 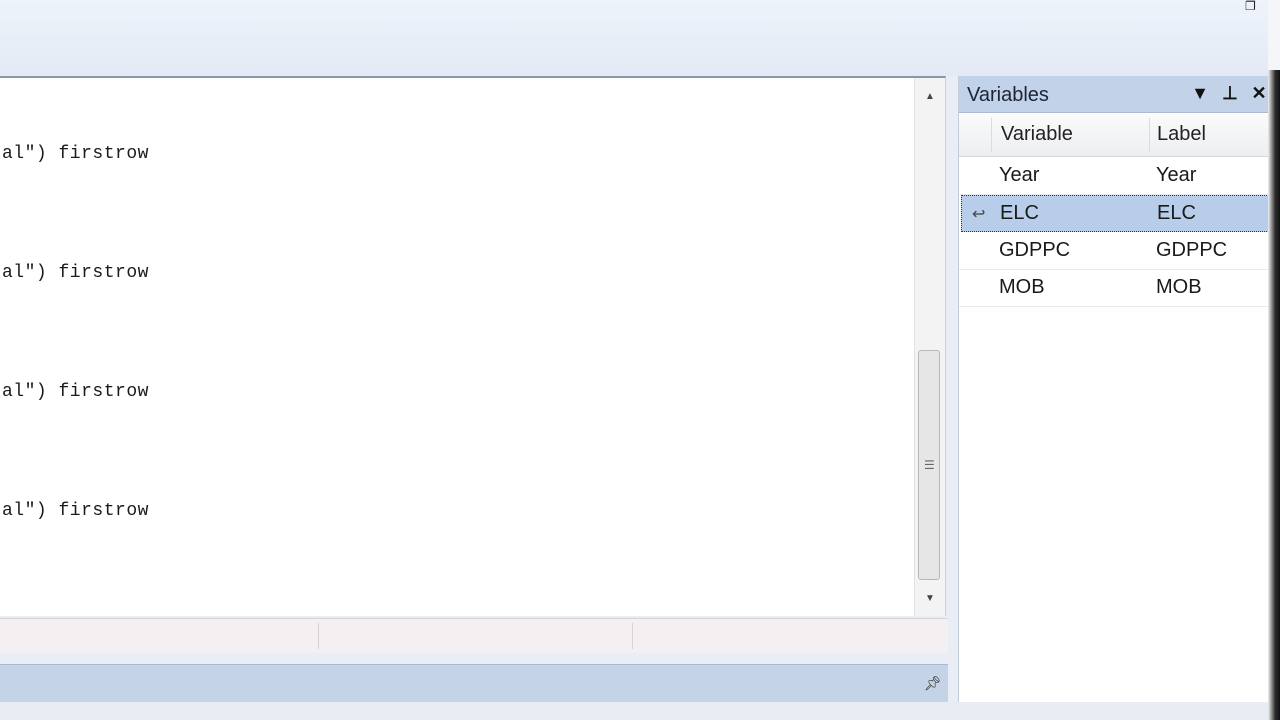 I want to click on variable-name: MOB, so click(x=1022, y=287).